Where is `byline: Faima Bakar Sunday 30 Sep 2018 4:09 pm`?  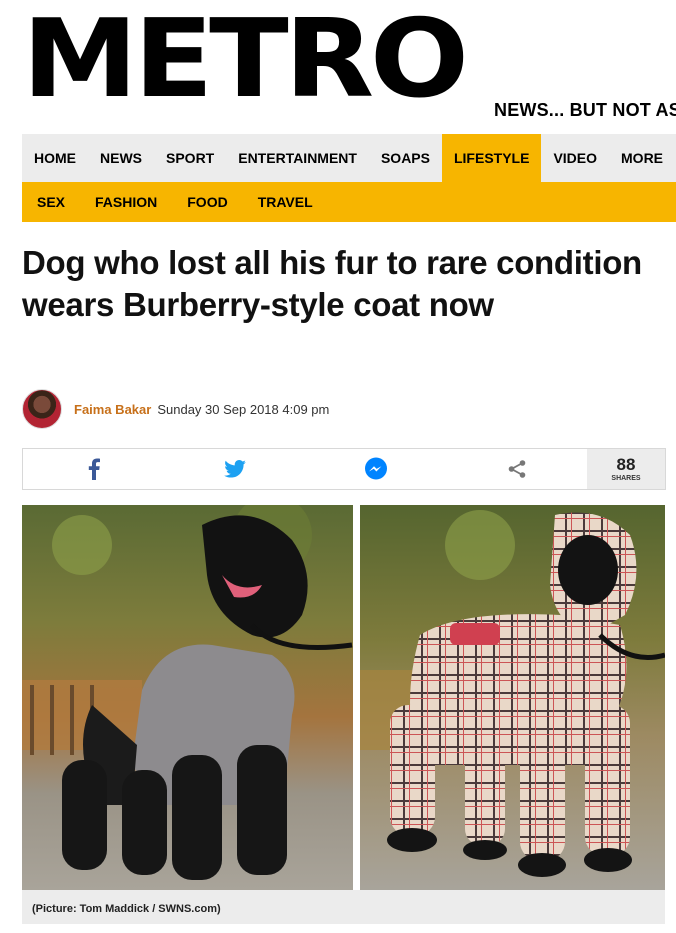
byline: Faima Bakar Sunday 30 Sep 2018 4:09 pm is located at coordinates (175, 409).